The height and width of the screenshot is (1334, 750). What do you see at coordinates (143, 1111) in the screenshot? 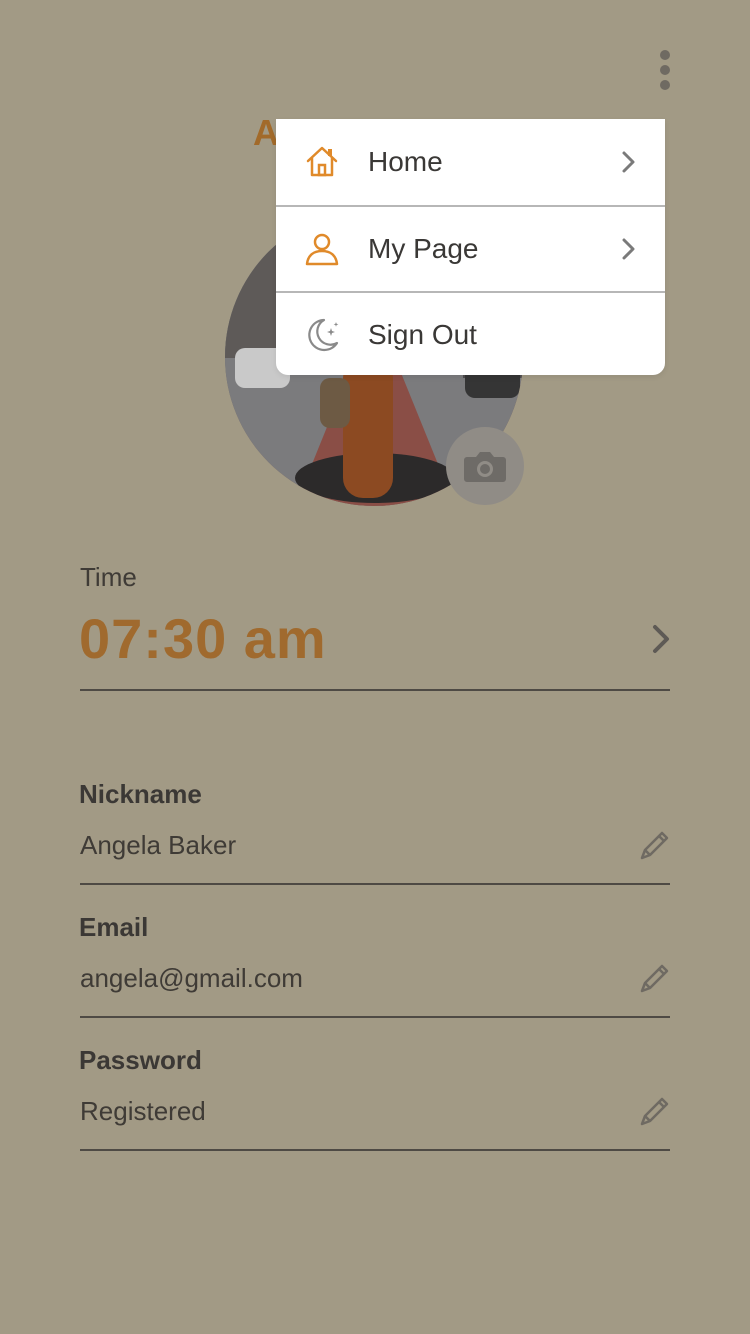
I see `password-value: Registered` at bounding box center [143, 1111].